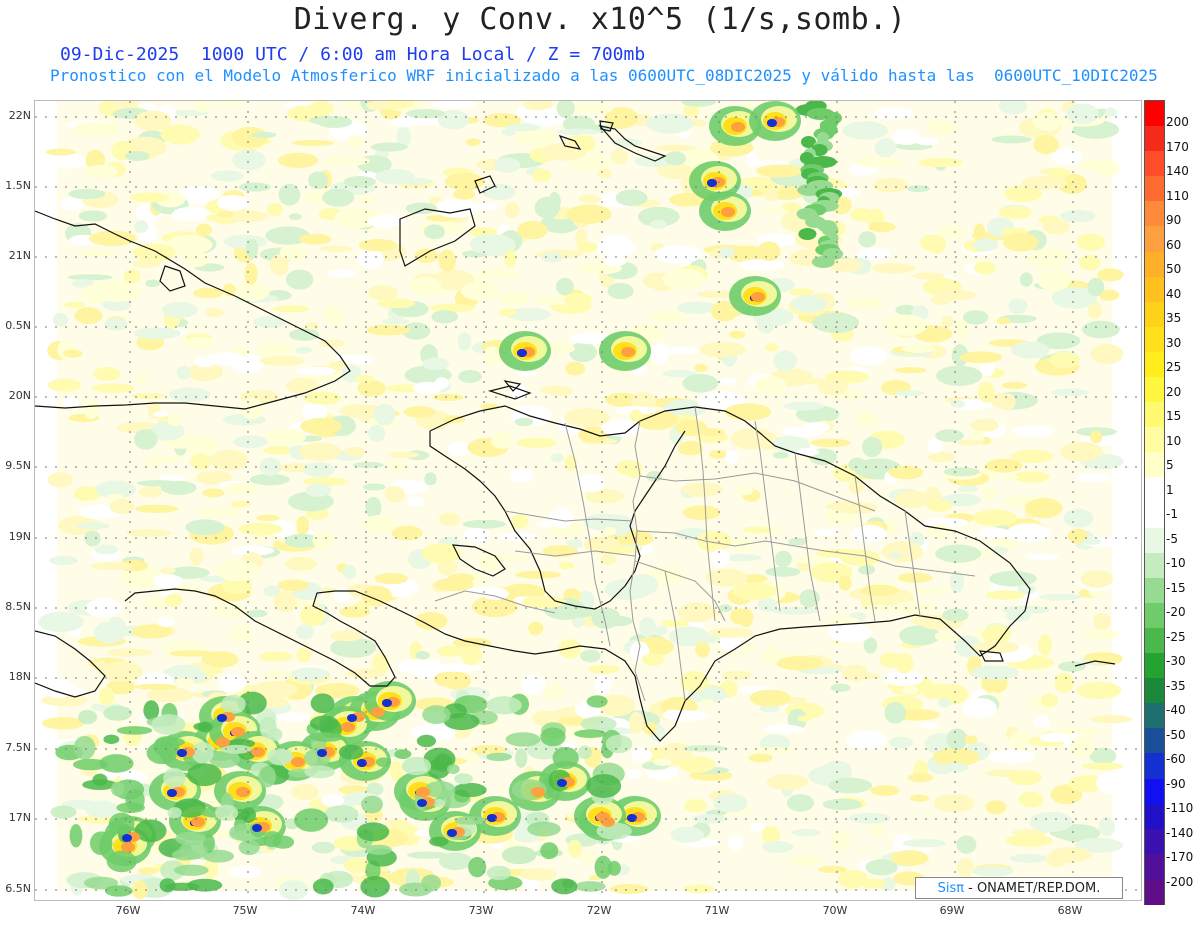 This screenshot has width=1200, height=927. Describe the element at coordinates (18, 747) in the screenshot. I see `latitude-label: 7.5N` at that location.